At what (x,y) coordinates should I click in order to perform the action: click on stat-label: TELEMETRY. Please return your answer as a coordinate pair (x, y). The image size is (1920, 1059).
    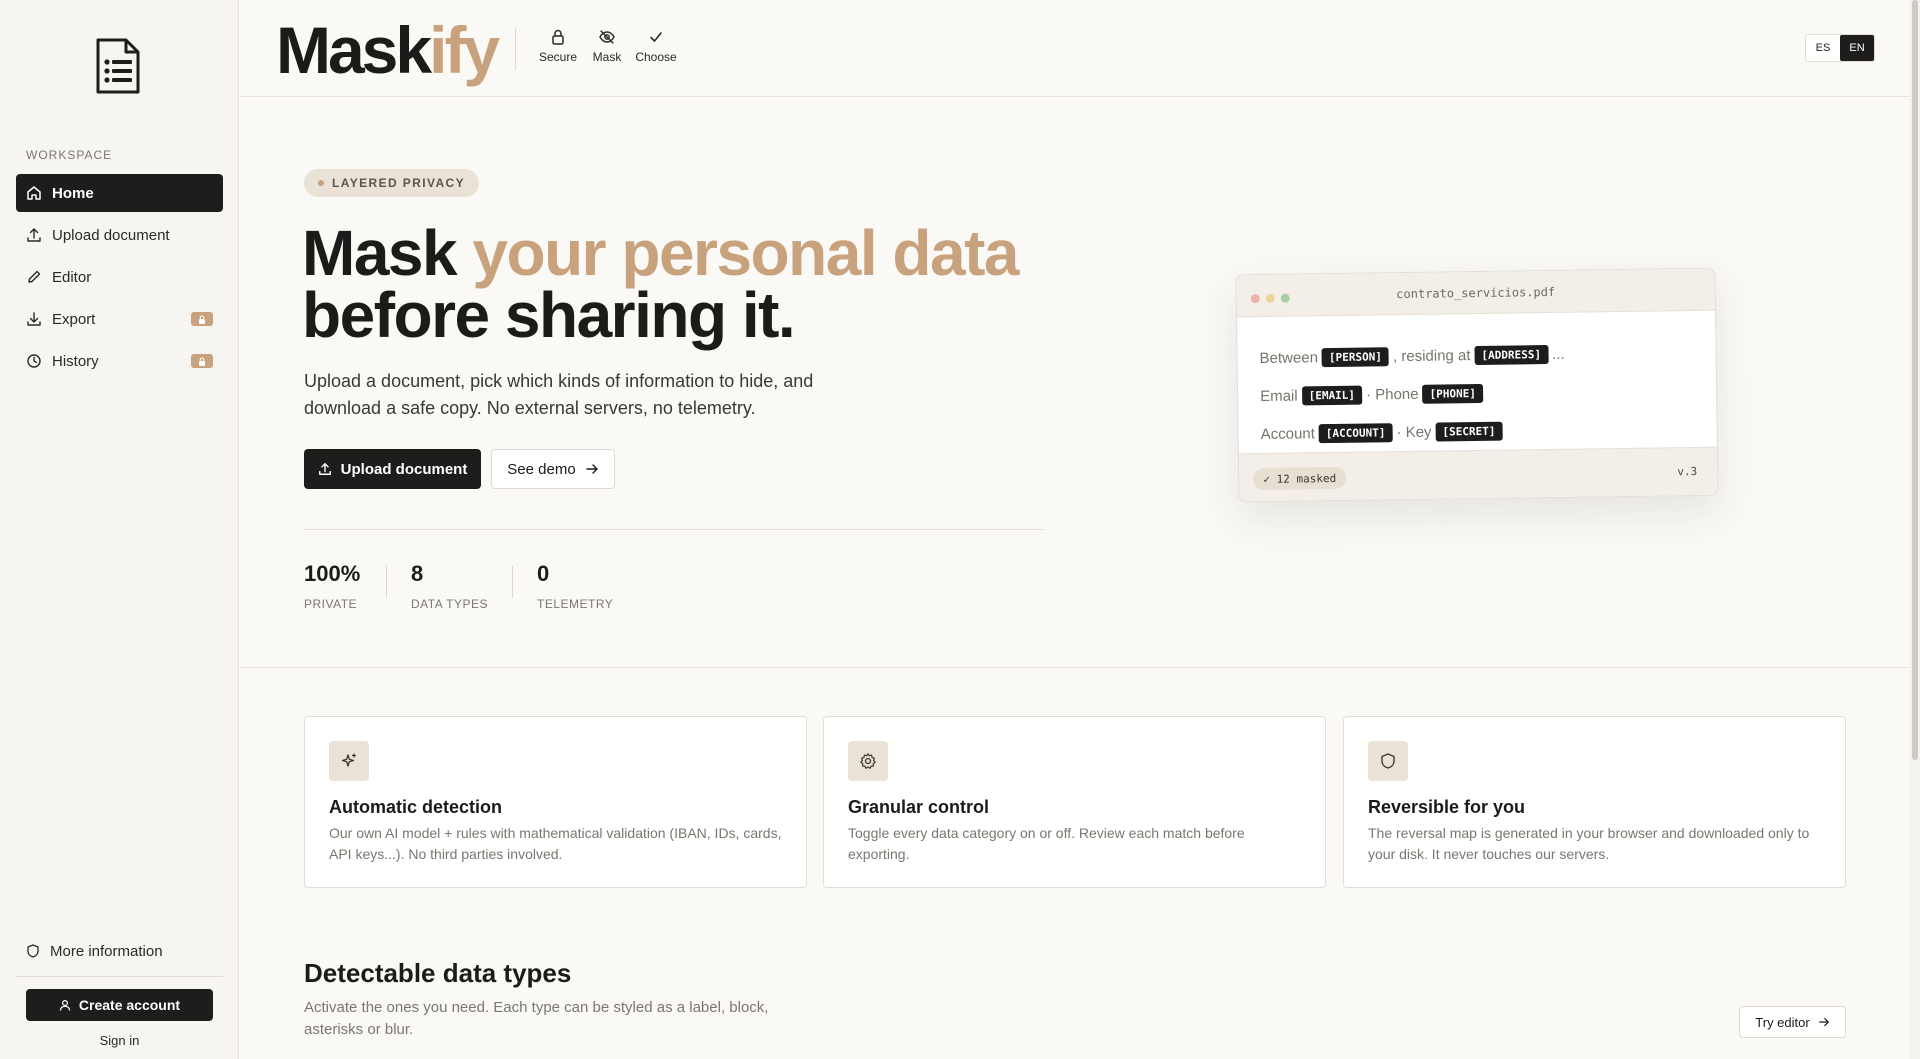
    Looking at the image, I should click on (575, 604).